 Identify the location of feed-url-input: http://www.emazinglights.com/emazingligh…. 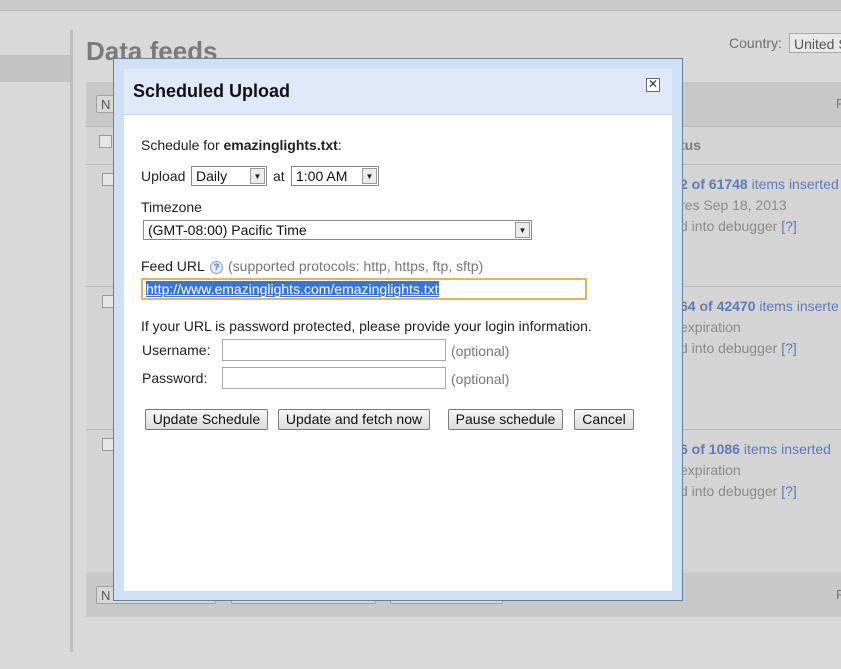
(364, 289).